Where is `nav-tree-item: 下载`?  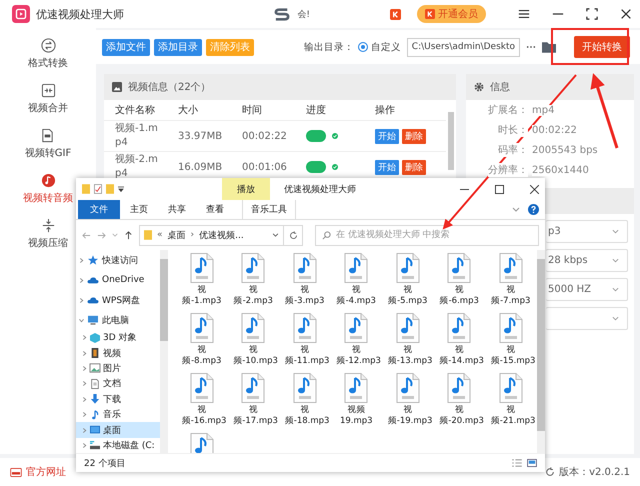 nav-tree-item: 下载 is located at coordinates (118, 399).